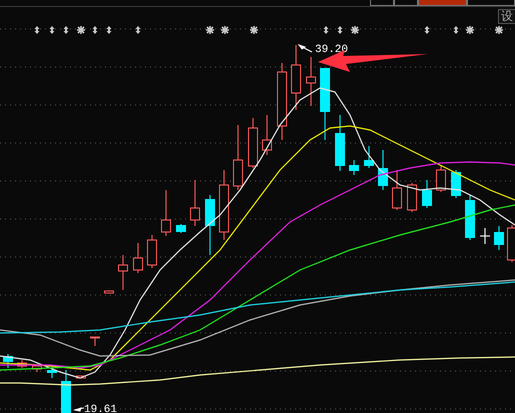  What do you see at coordinates (331, 50) in the screenshot?
I see `high-price-label: 39.20` at bounding box center [331, 50].